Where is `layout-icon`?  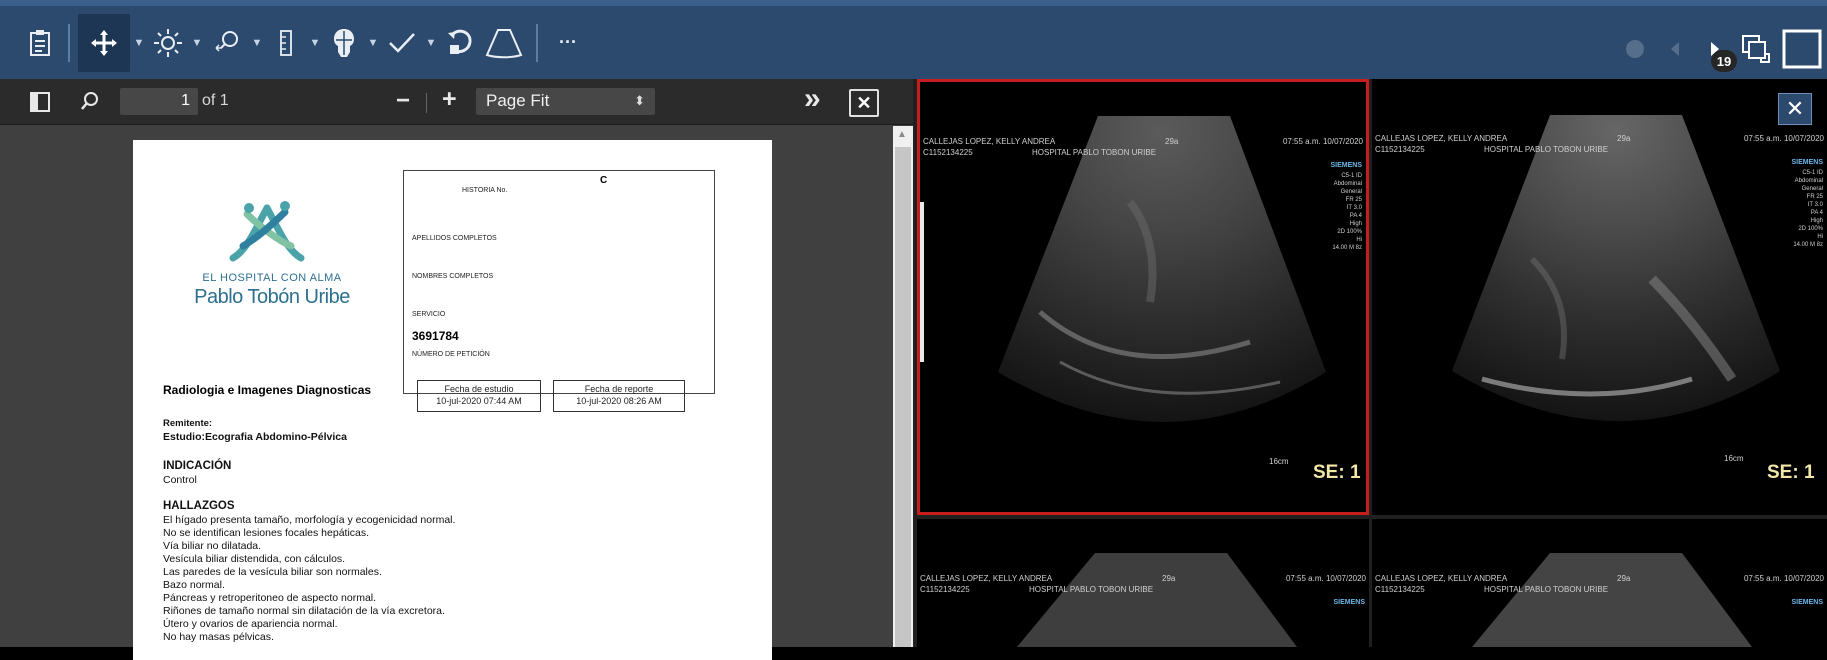 layout-icon is located at coordinates (1802, 49).